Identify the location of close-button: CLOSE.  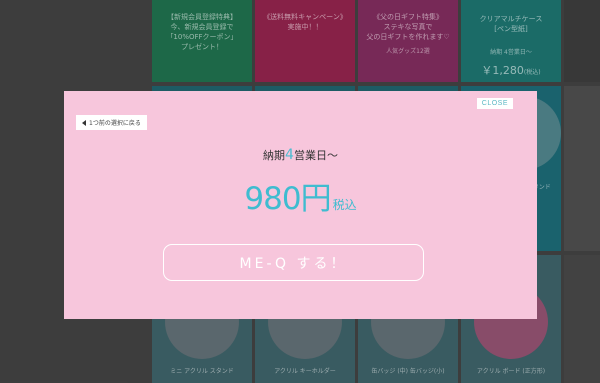
(494, 103).